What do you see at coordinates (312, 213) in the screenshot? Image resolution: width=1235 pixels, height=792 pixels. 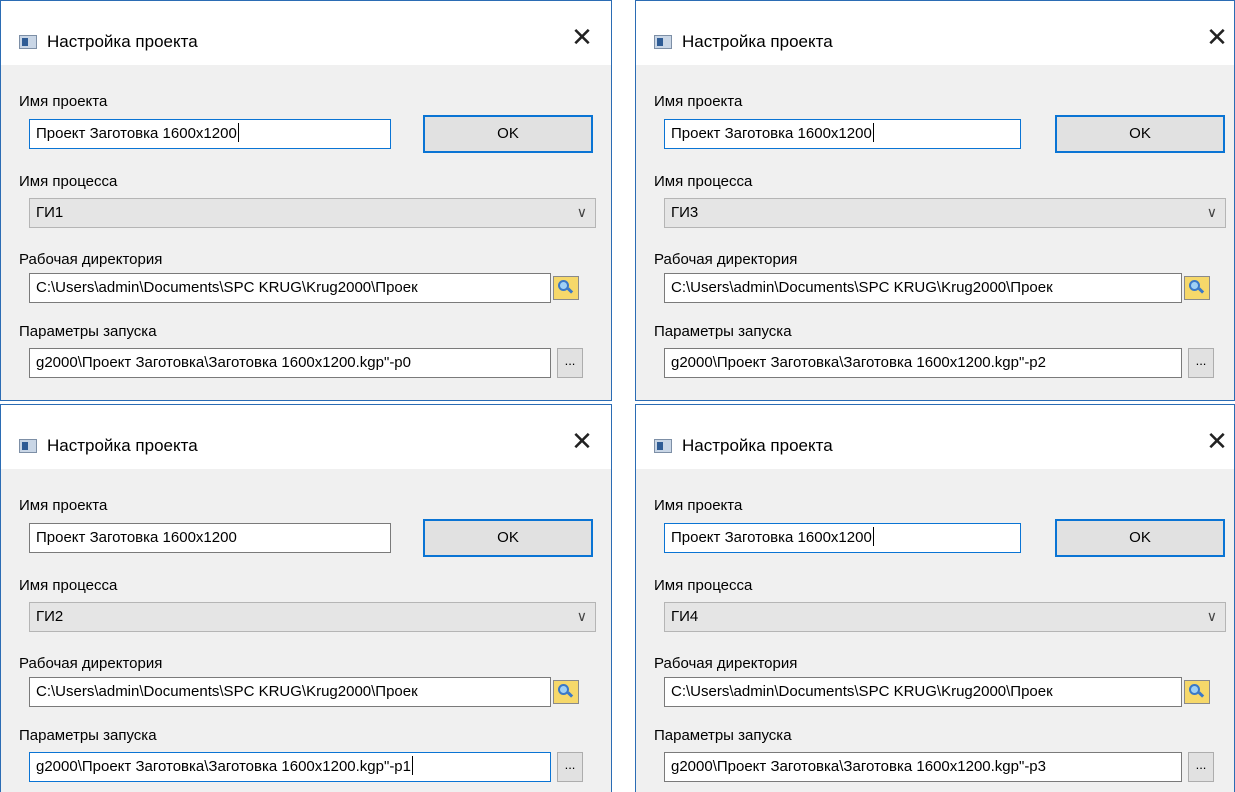 I see `process-name-select: ГИ1 ∨` at bounding box center [312, 213].